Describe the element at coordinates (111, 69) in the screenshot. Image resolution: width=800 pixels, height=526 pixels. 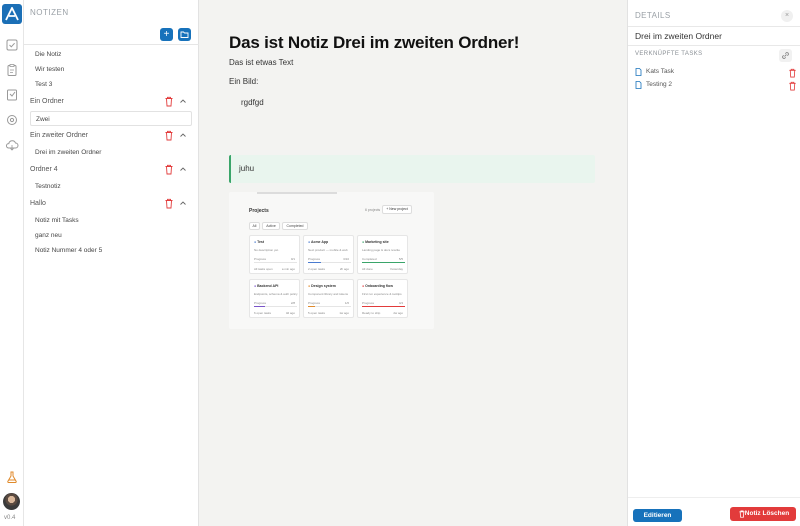
I see `note-item: Wir testen` at that location.